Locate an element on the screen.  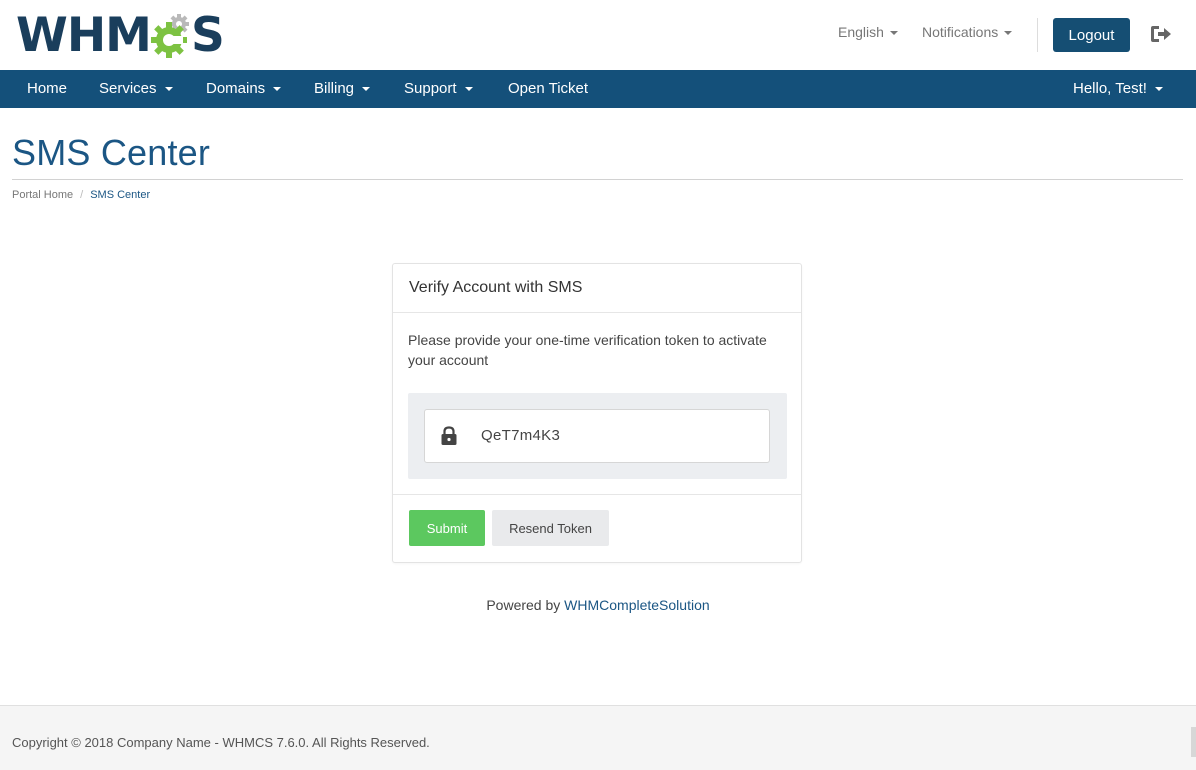
logout-button: Logout is located at coordinates (1091, 35).